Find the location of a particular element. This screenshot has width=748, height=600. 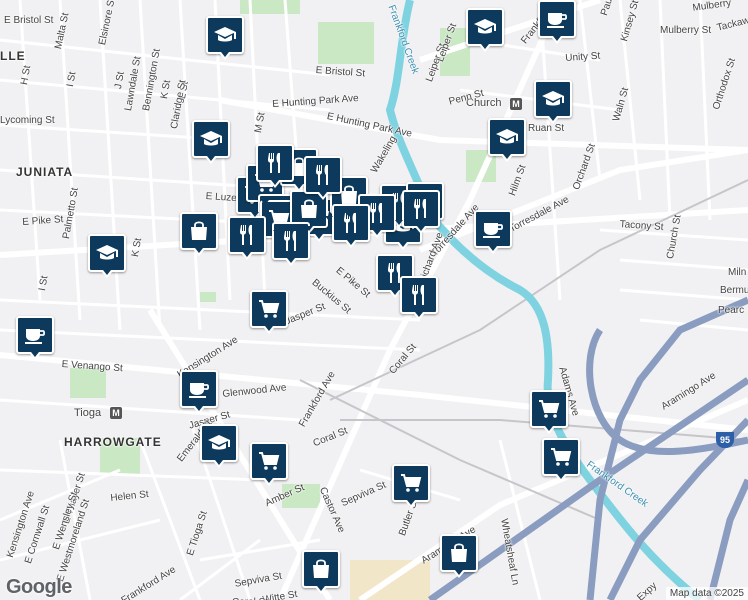

street-label: Lycoming St is located at coordinates (27, 120).